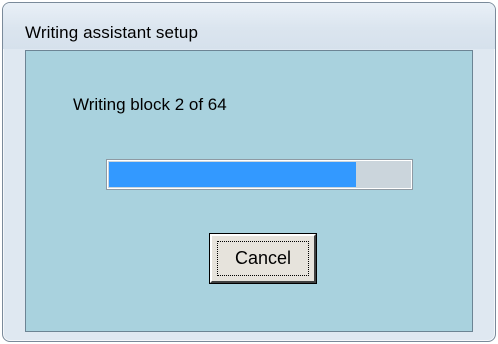 This screenshot has width=498, height=344. I want to click on progress-bar-fill, so click(232, 174).